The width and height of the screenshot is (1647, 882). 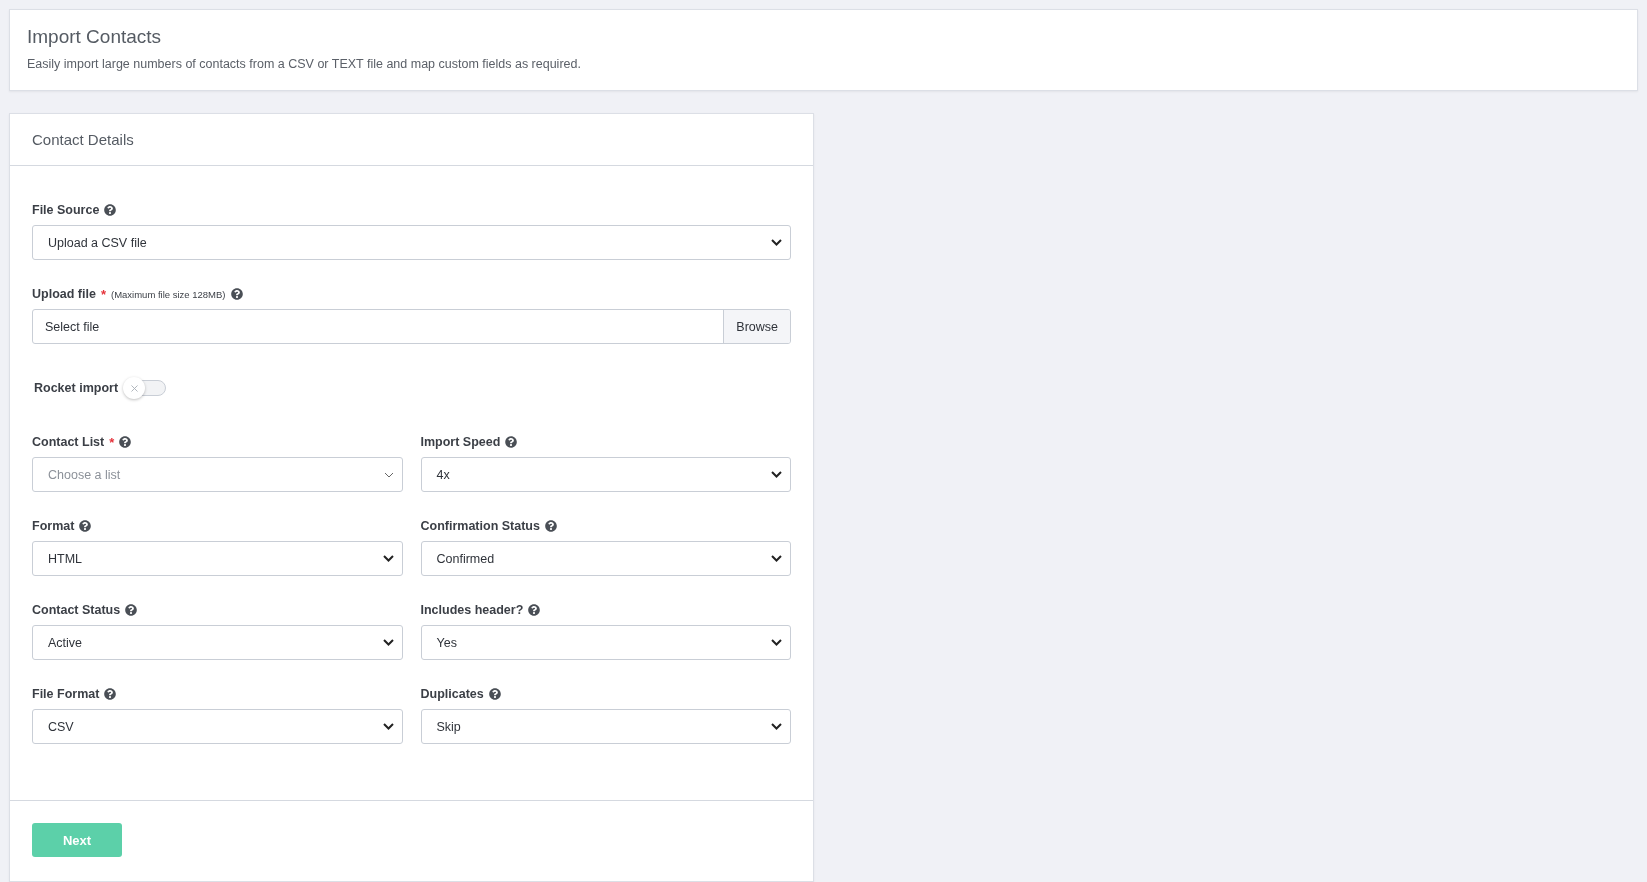 I want to click on field-note: (Maximum file size 128MB), so click(x=168, y=294).